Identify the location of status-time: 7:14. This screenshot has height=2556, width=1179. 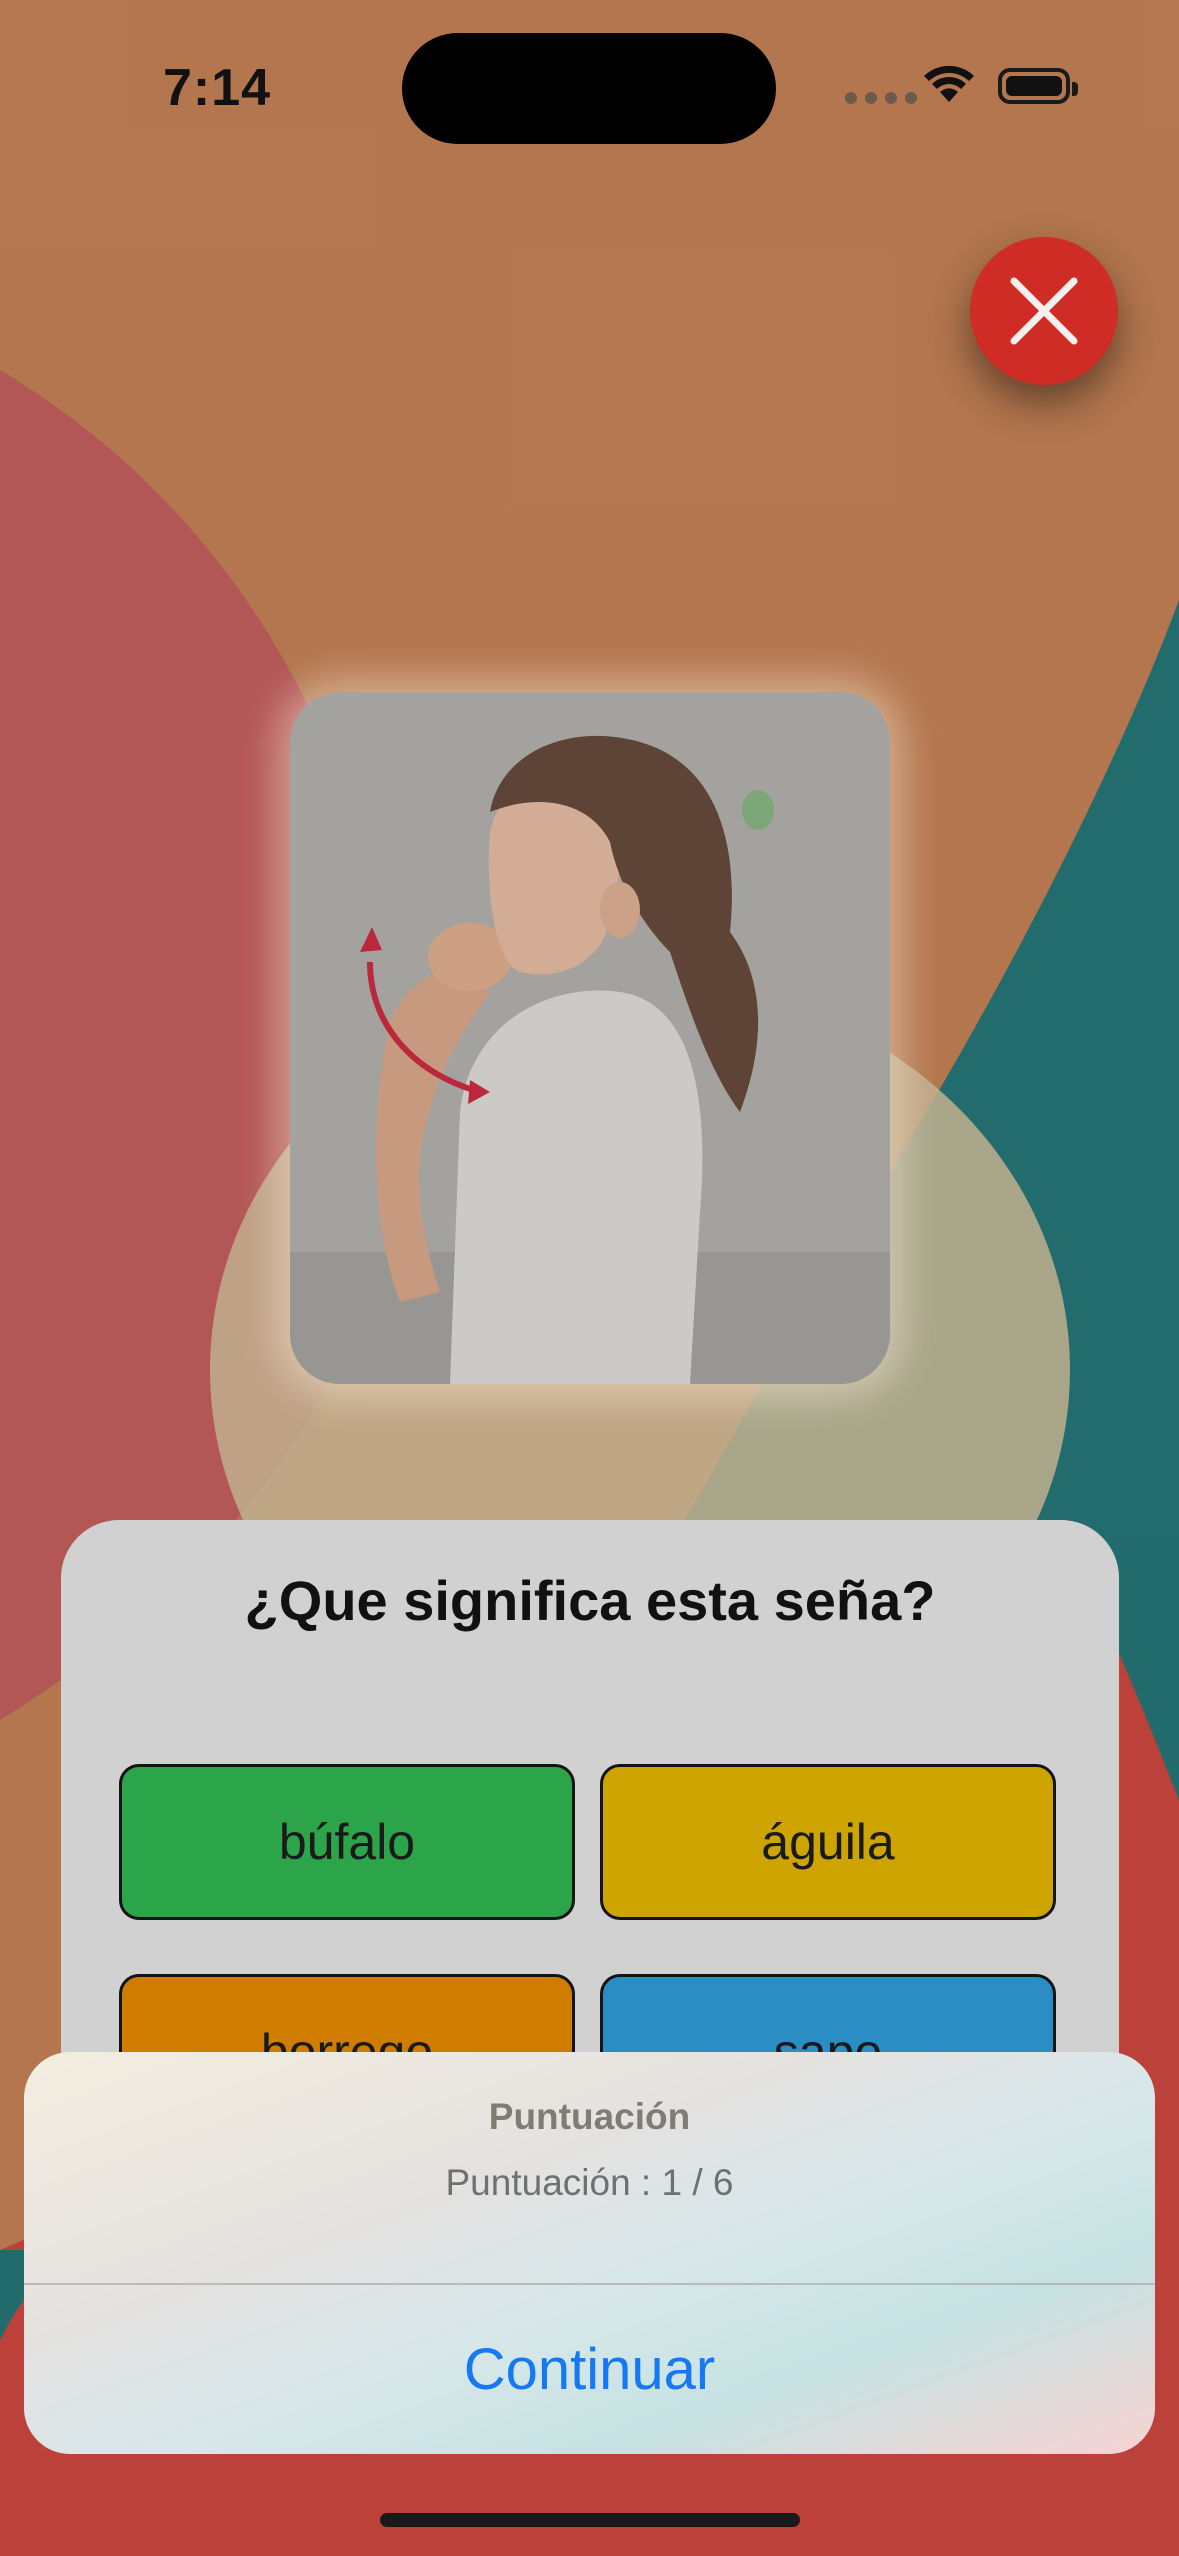
(217, 88).